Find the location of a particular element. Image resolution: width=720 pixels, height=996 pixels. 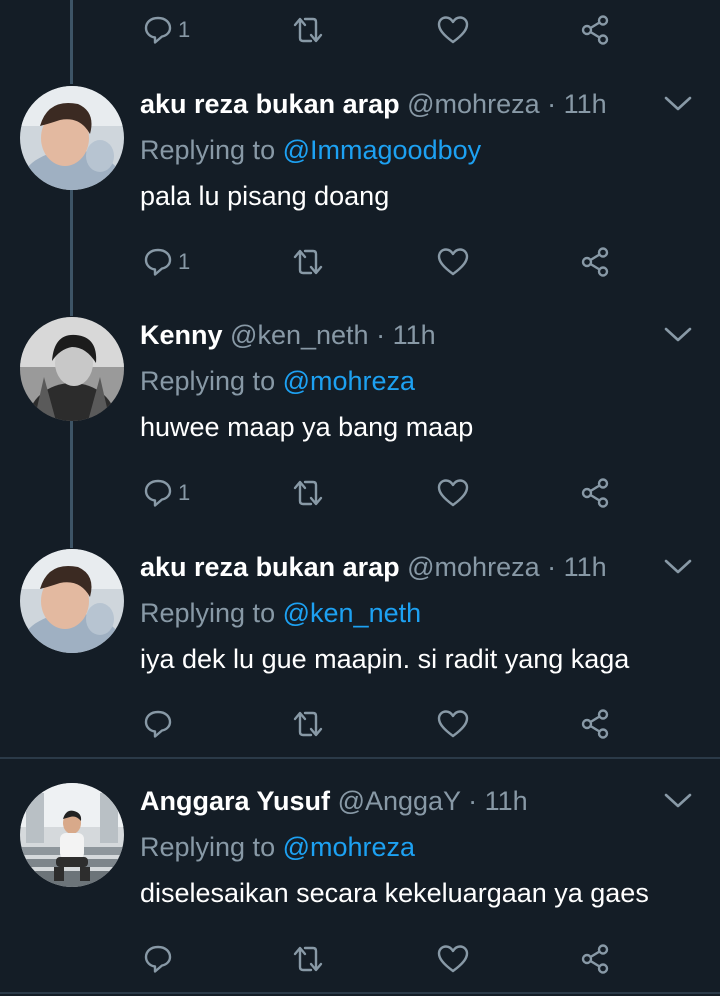

replying-to: Replying to @ken_neth is located at coordinates (280, 613).